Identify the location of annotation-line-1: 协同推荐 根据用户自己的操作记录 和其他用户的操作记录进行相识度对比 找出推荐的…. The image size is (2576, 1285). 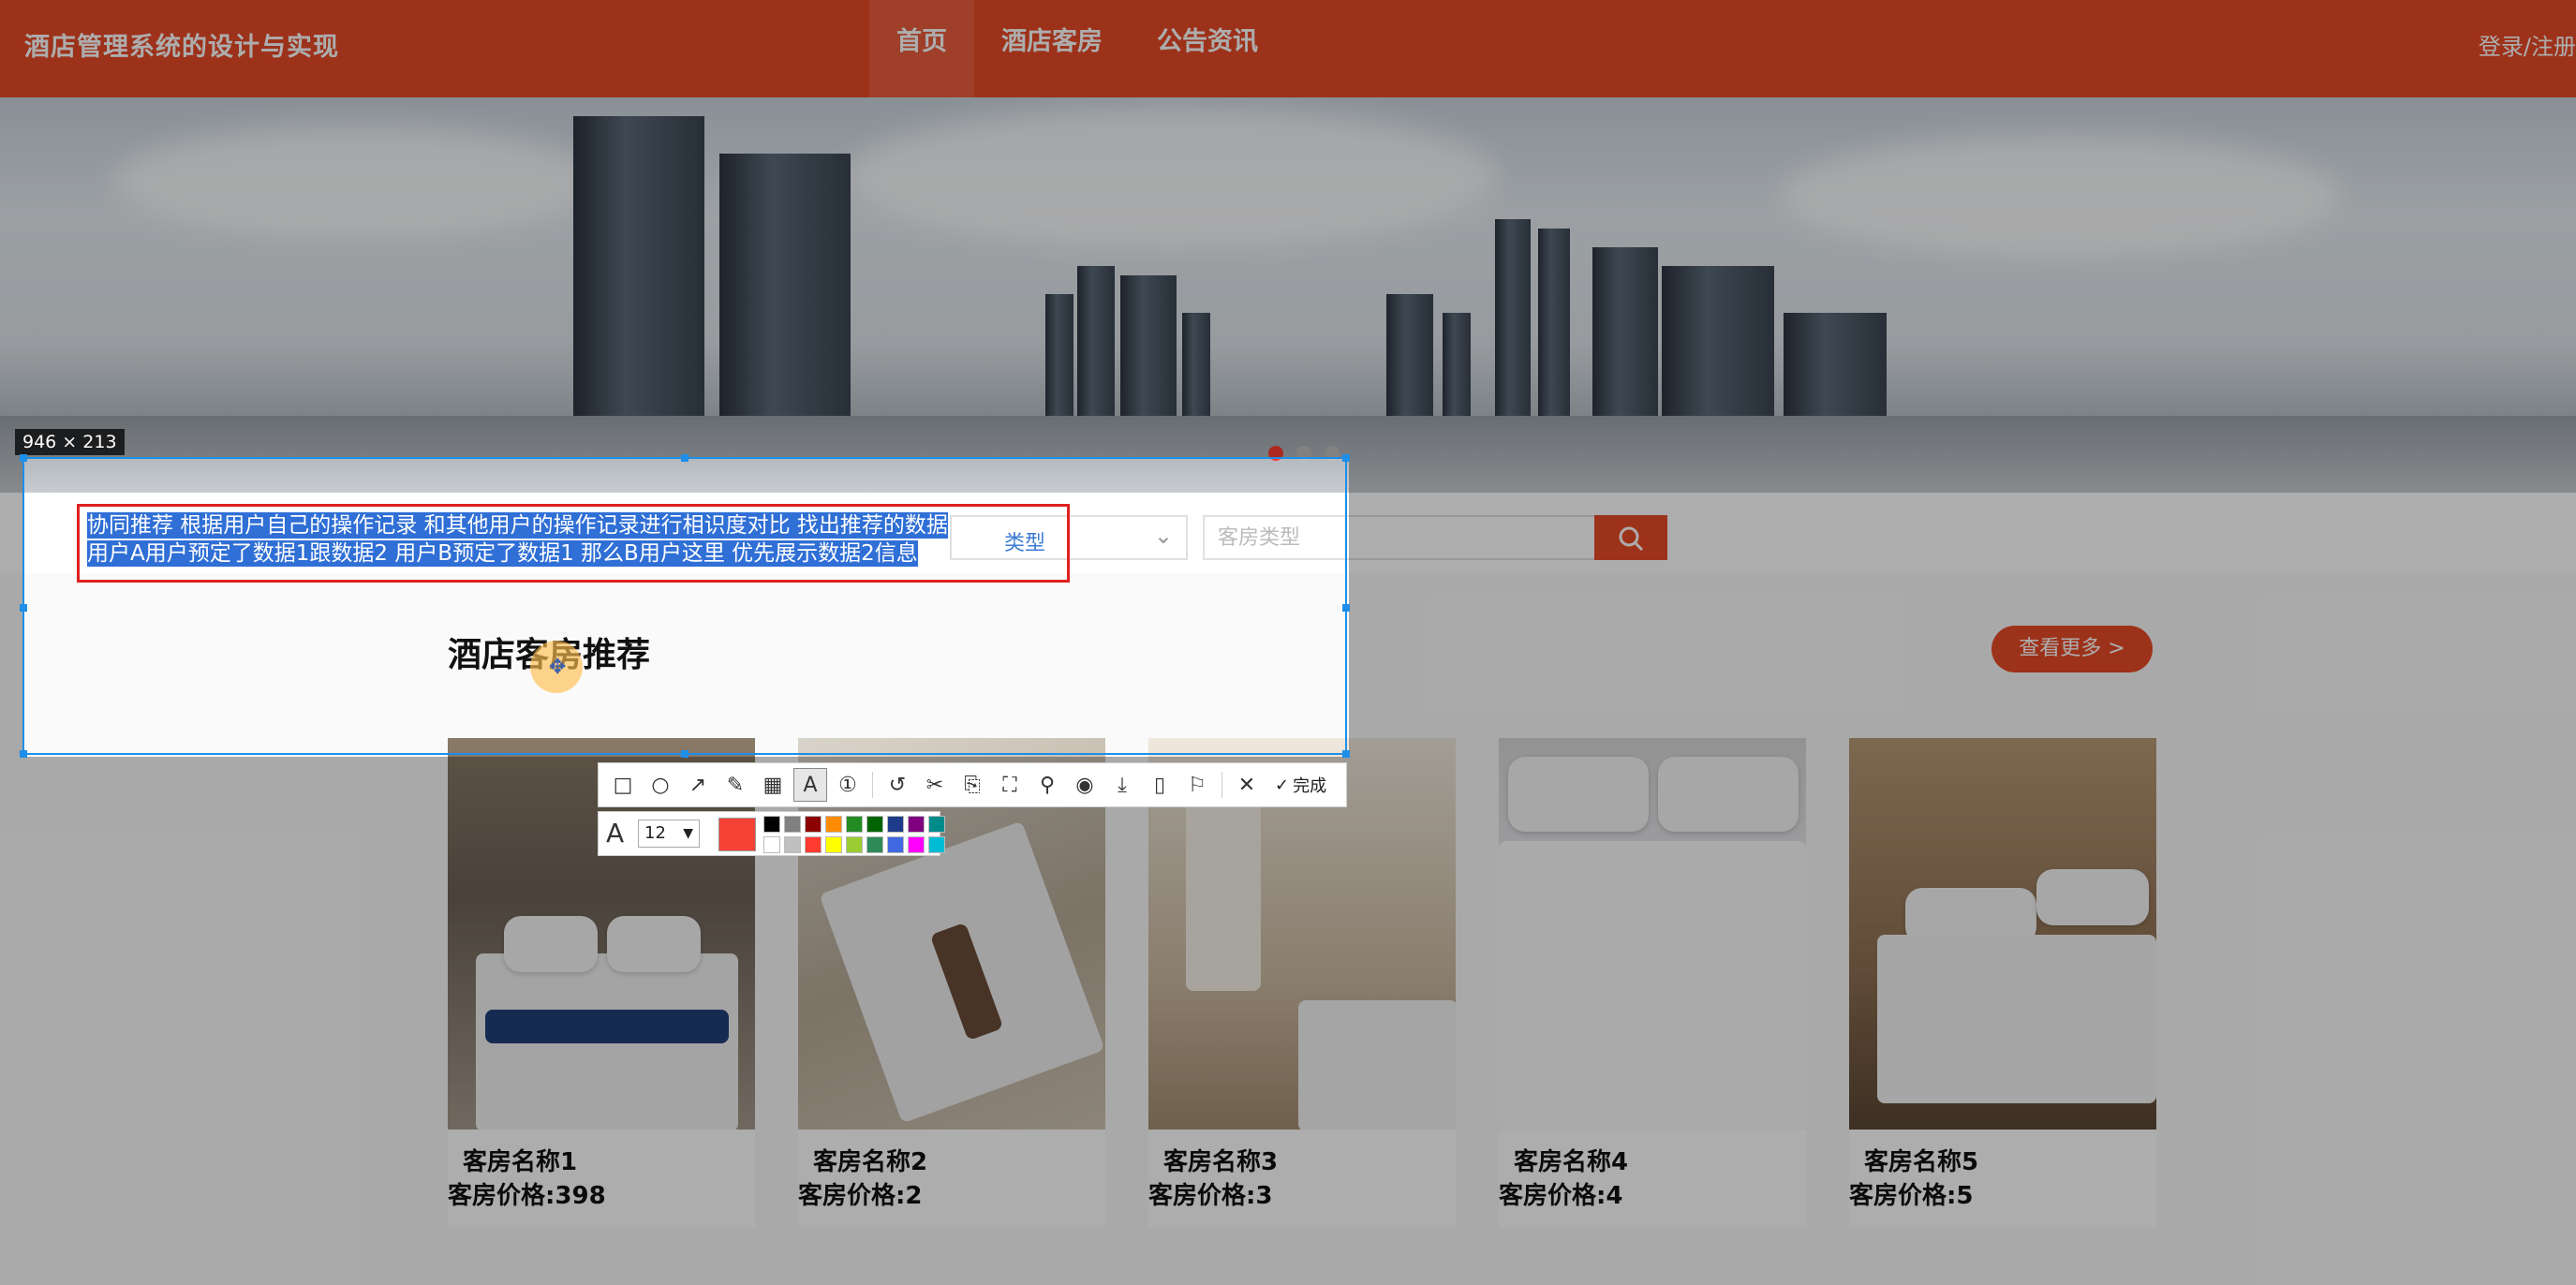
(517, 525).